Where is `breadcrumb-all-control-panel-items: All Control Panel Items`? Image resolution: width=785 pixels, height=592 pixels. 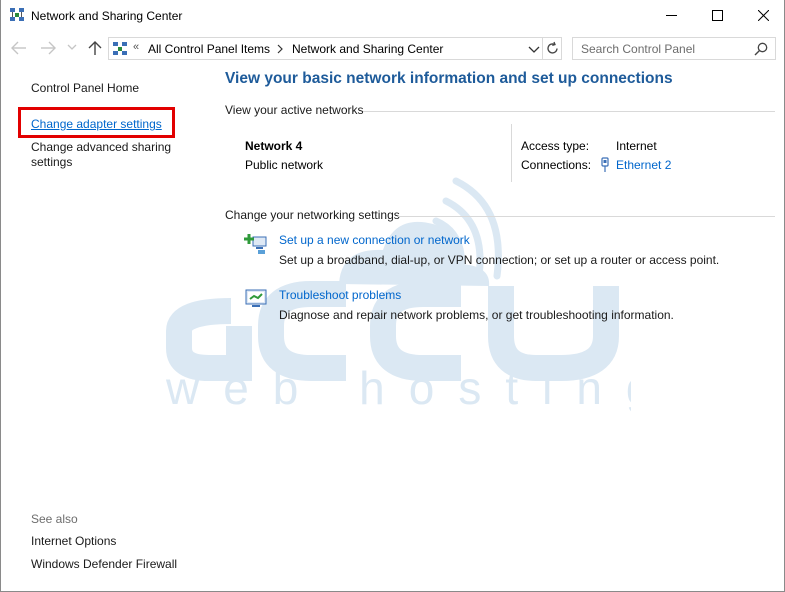
breadcrumb-all-control-panel-items: All Control Panel Items is located at coordinates (209, 49).